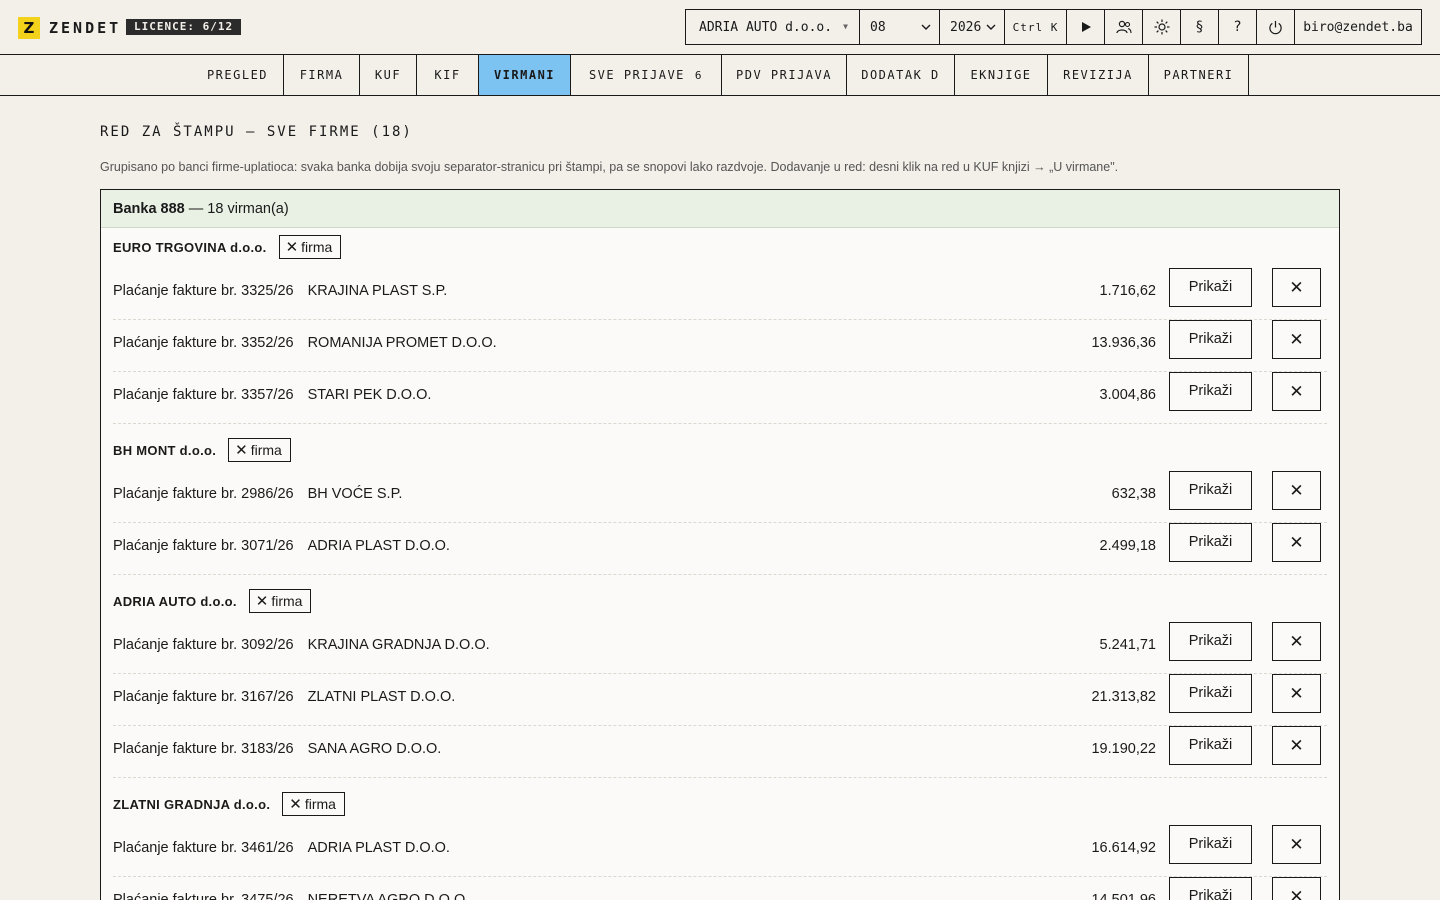 This screenshot has height=900, width=1440. I want to click on bank-name: Banka 888, so click(149, 209).